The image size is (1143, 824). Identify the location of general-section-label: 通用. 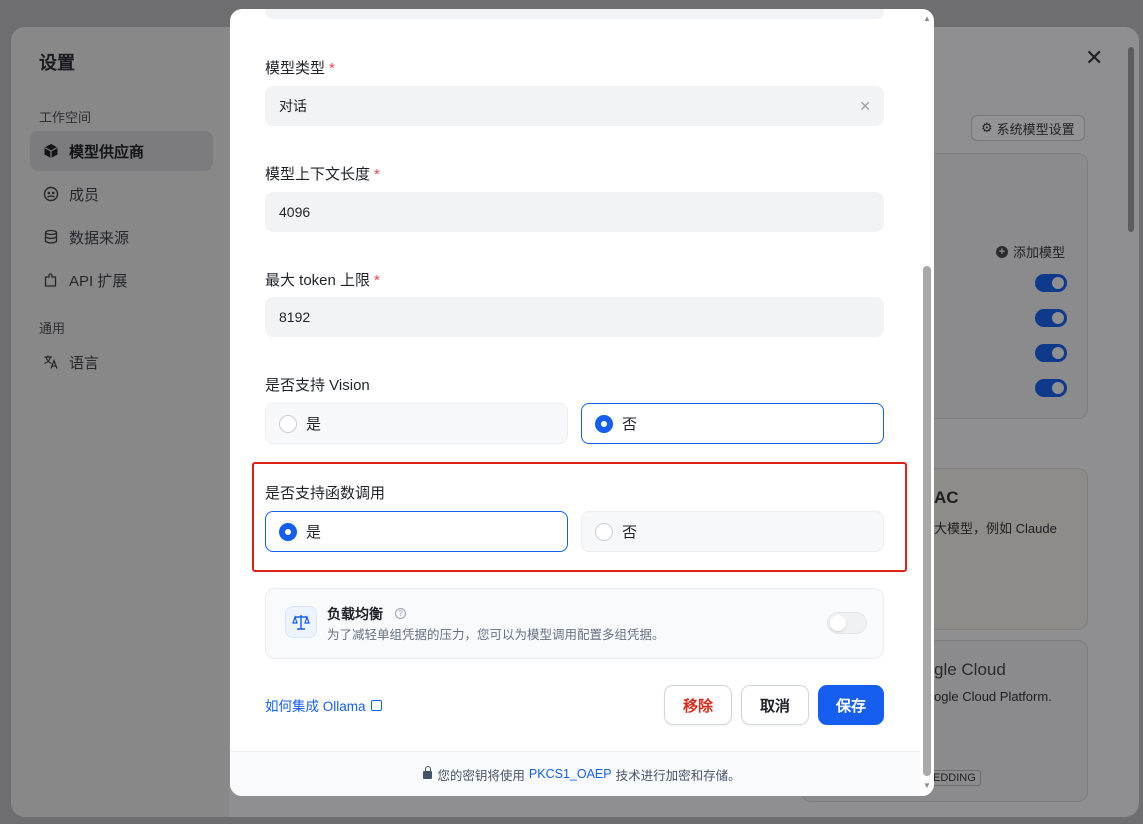
(52, 328).